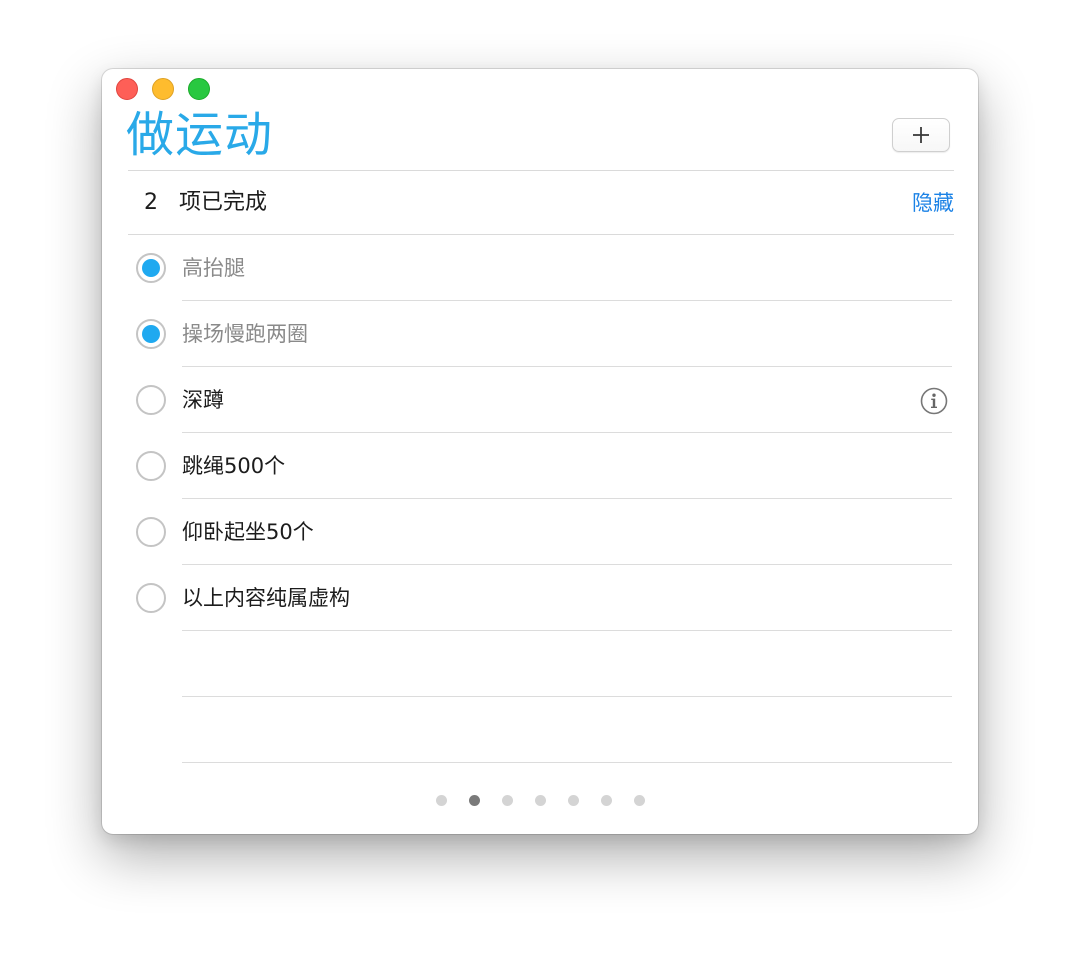  I want to click on completed-label: 项已完成, so click(222, 202).